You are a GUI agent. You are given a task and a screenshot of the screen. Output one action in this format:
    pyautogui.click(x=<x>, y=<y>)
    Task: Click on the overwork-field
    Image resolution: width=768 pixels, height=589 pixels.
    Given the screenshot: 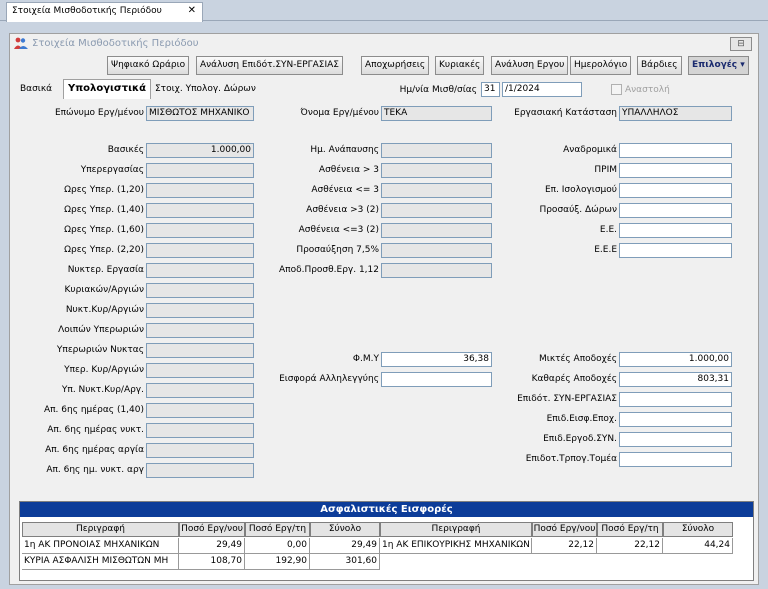 What is the action you would take?
    pyautogui.click(x=200, y=170)
    